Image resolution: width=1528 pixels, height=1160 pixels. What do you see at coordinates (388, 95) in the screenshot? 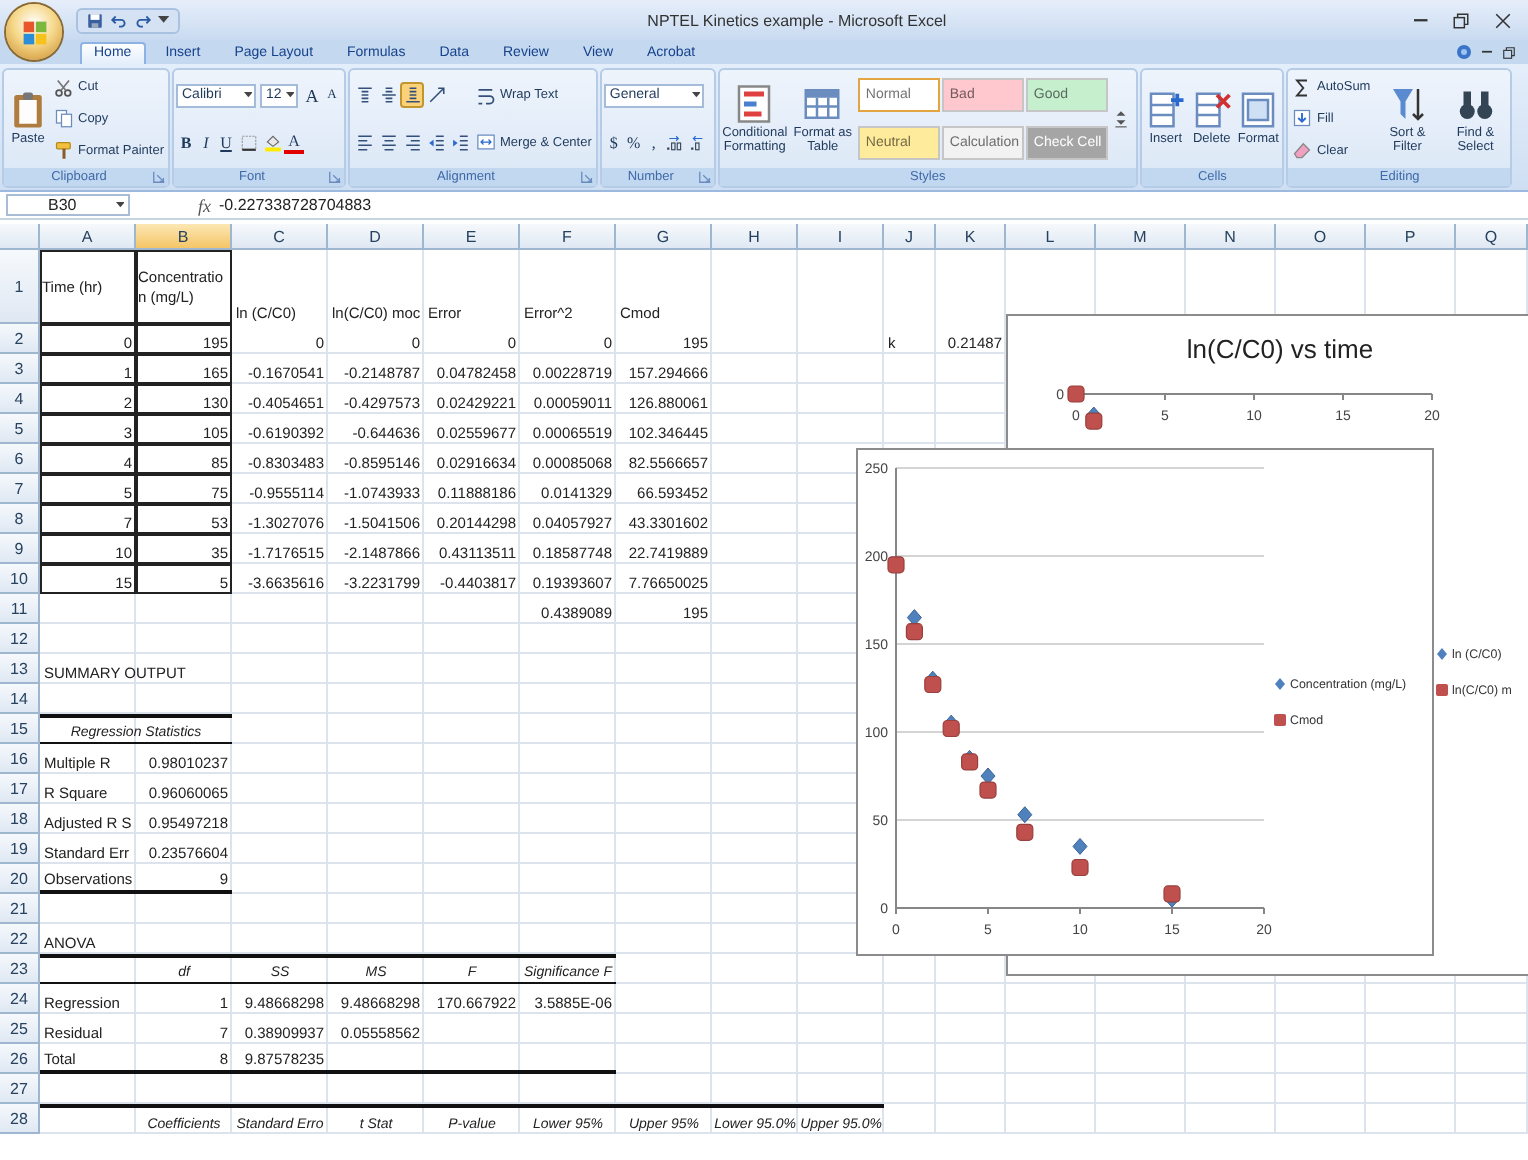
I see `middle-align-button` at bounding box center [388, 95].